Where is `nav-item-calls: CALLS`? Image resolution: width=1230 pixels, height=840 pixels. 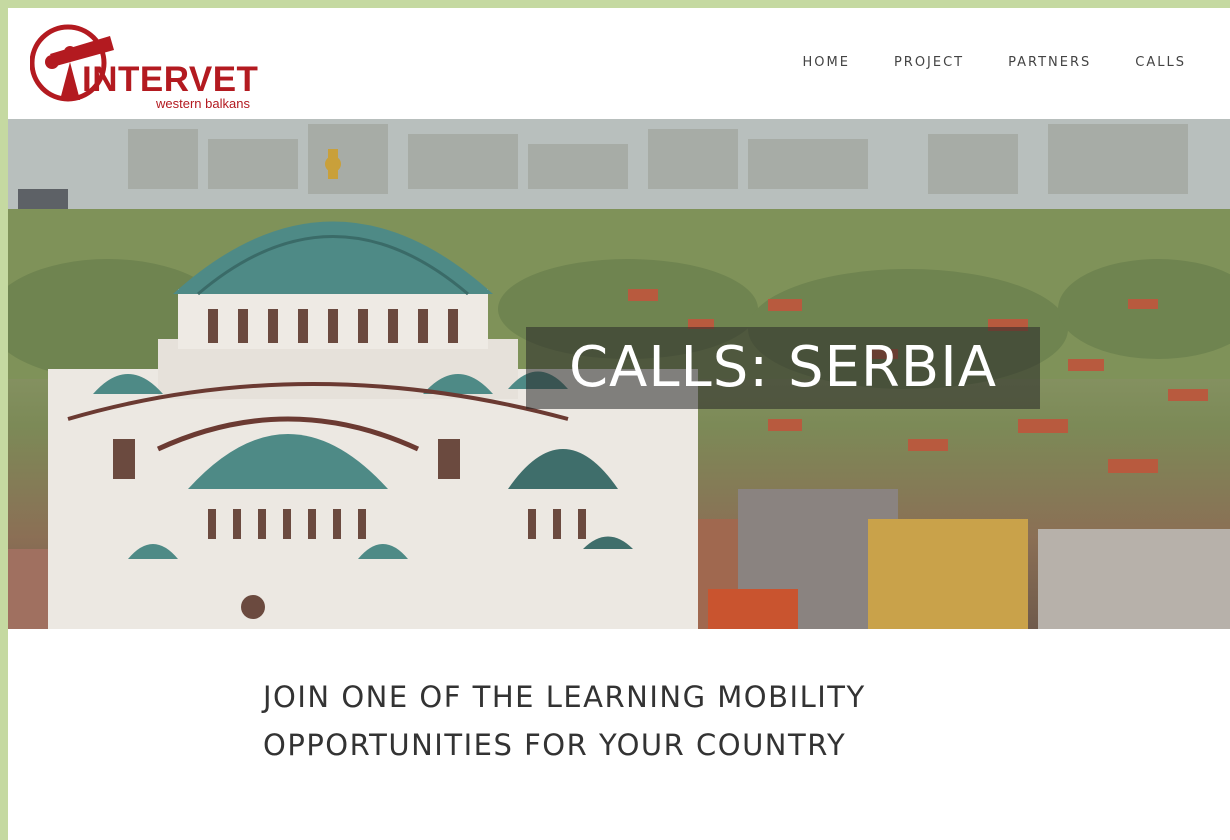 nav-item-calls: CALLS is located at coordinates (1160, 62).